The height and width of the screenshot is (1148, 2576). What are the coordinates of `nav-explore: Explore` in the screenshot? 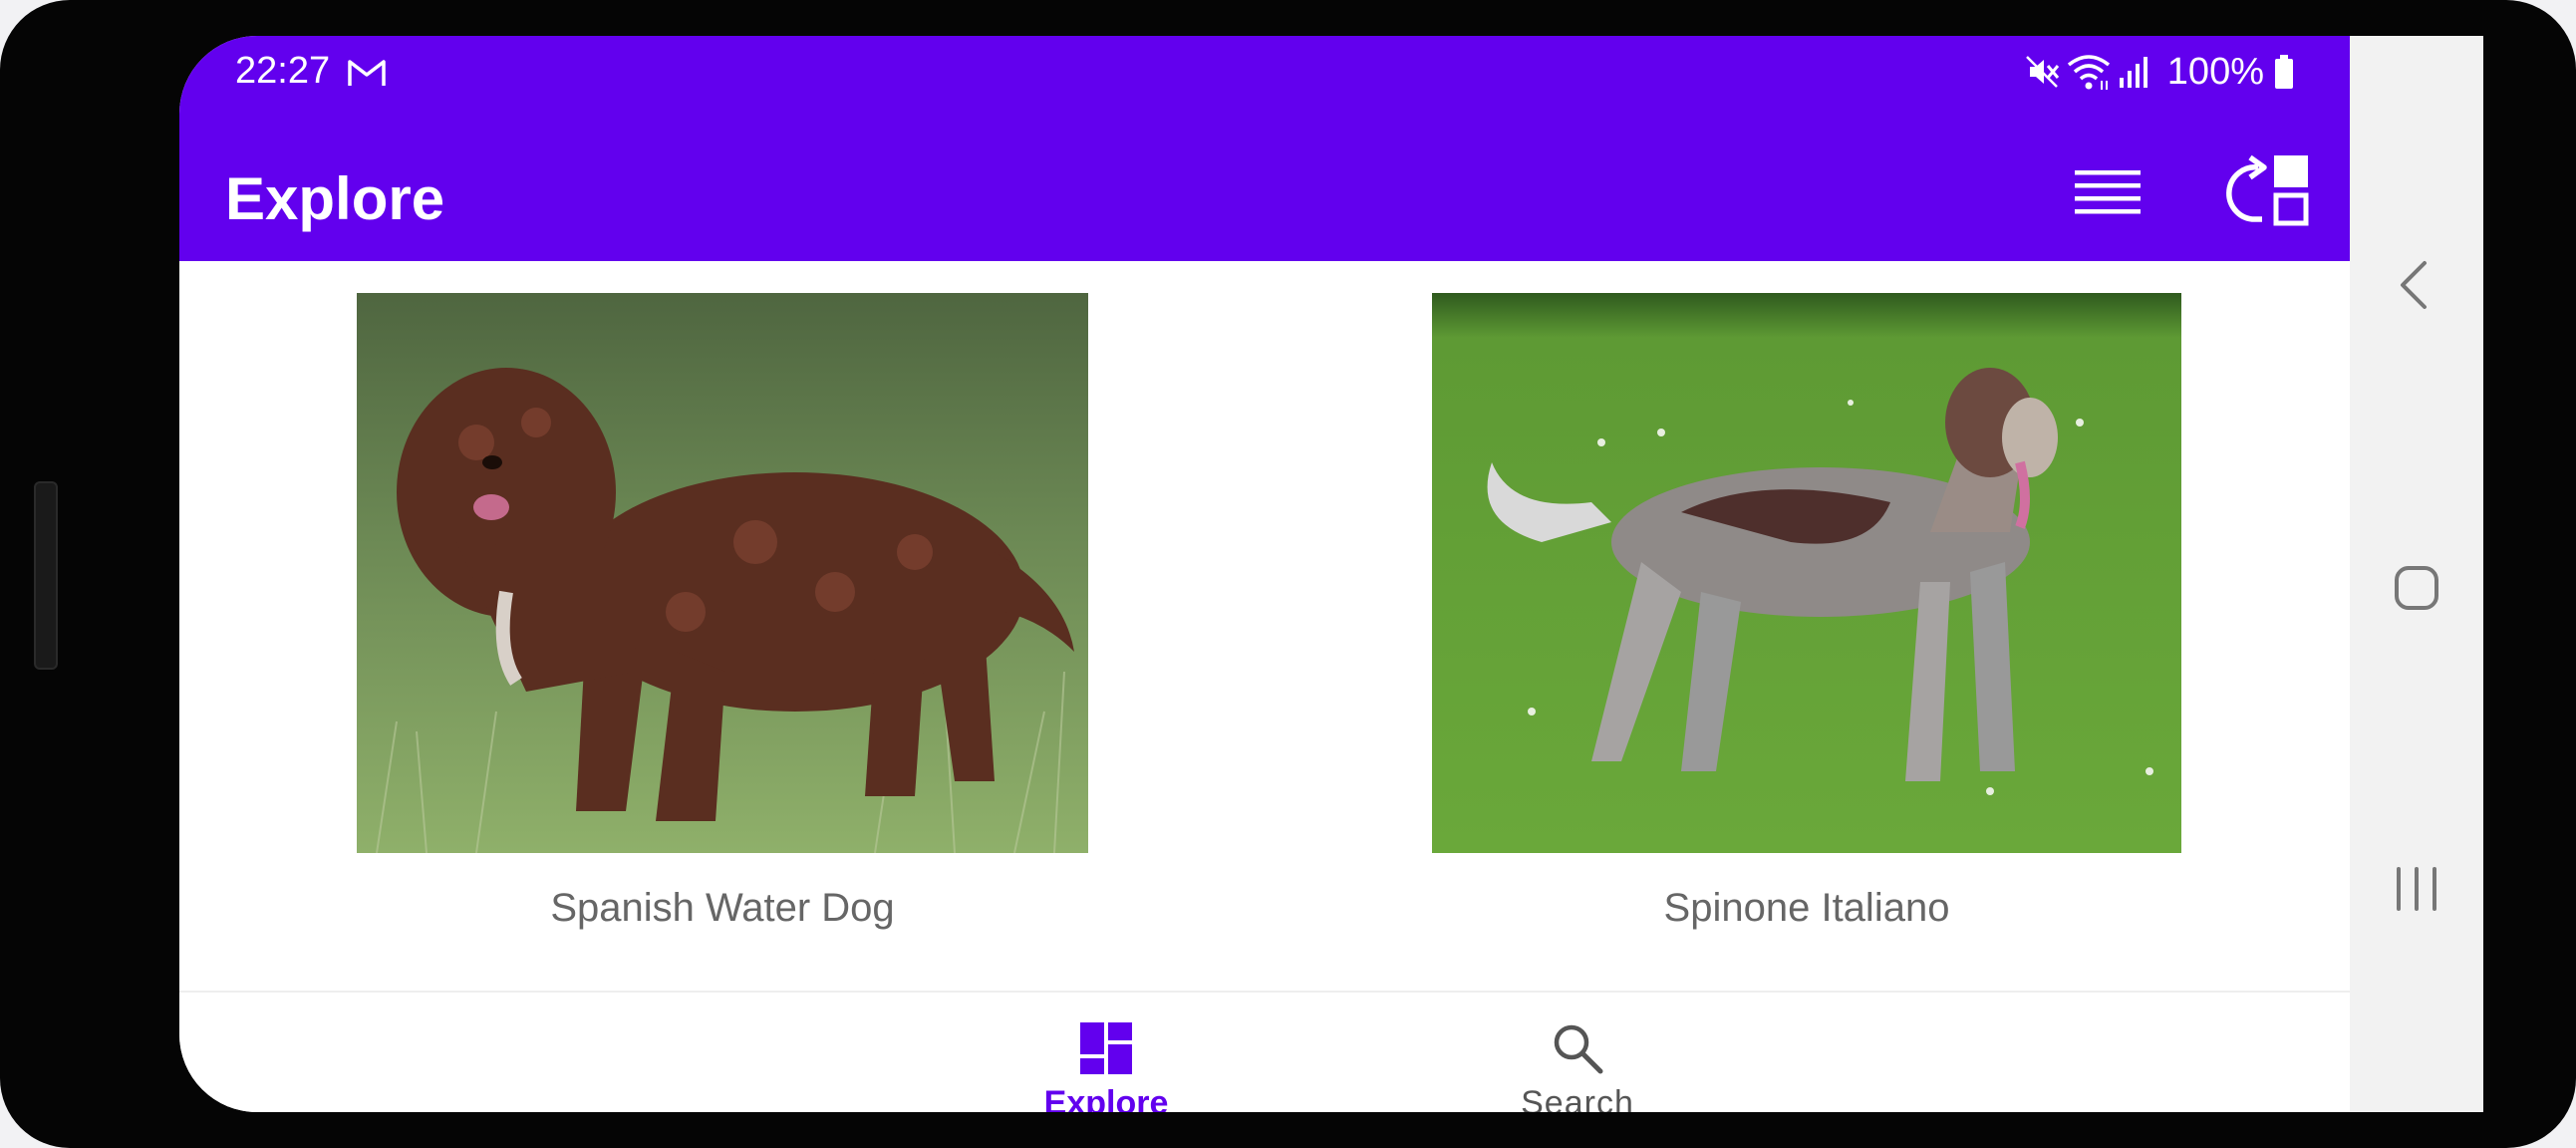 It's located at (1106, 1052).